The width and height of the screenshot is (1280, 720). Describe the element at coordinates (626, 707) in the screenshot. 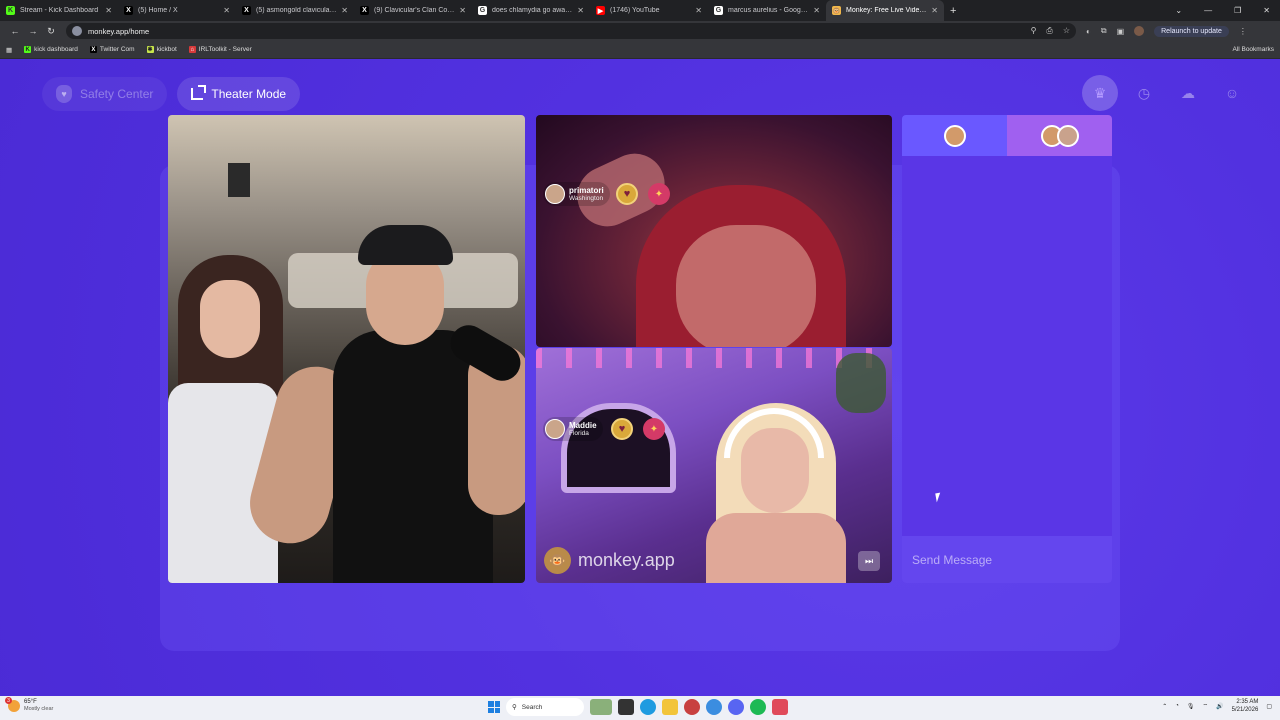

I see `task-view-icon` at that location.